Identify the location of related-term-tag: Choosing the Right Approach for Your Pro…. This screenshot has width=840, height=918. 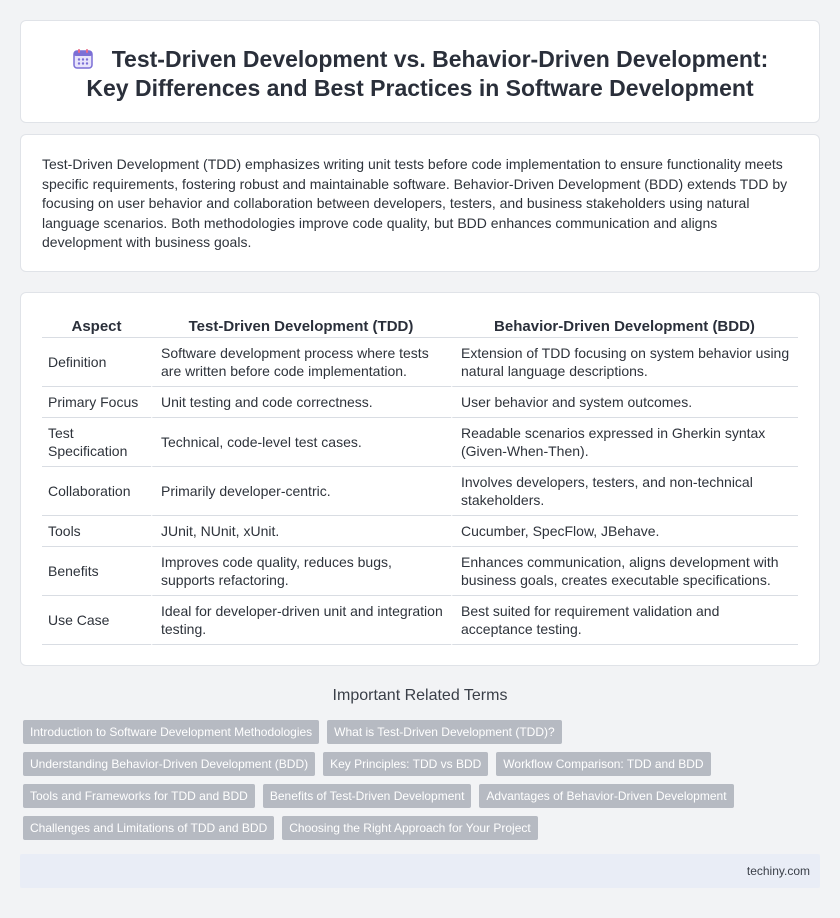
(410, 828).